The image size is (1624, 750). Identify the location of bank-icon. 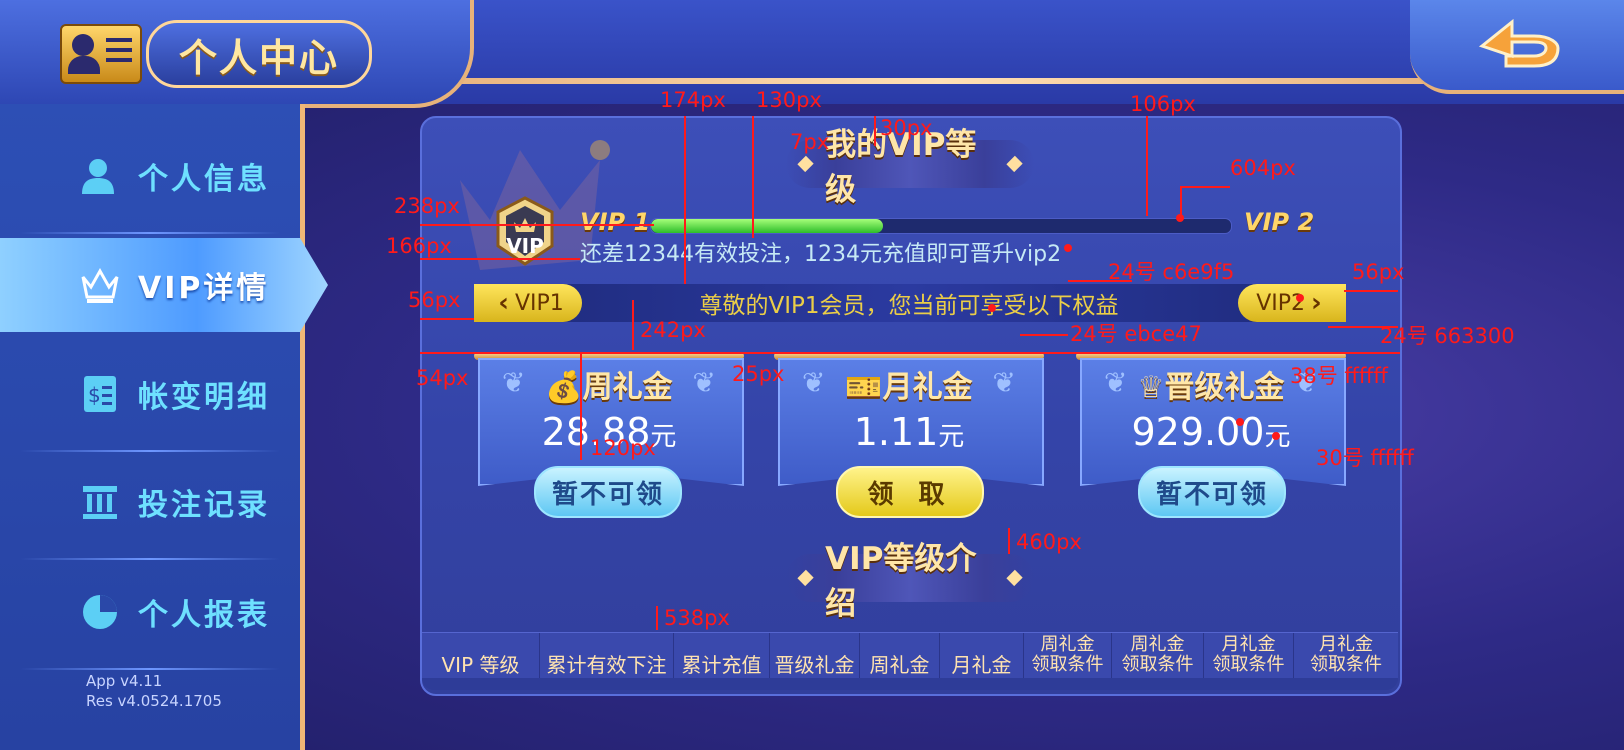
(100, 502).